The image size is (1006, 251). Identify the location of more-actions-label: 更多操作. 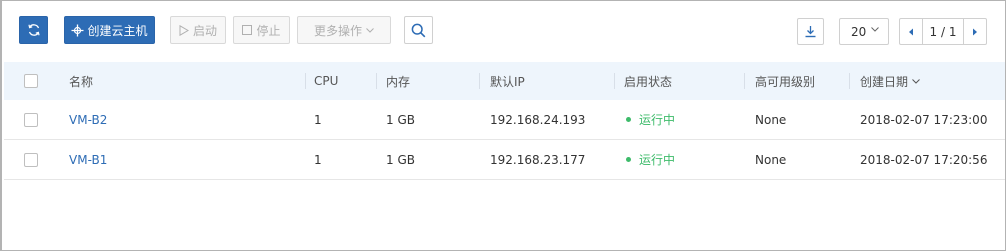
(337, 30).